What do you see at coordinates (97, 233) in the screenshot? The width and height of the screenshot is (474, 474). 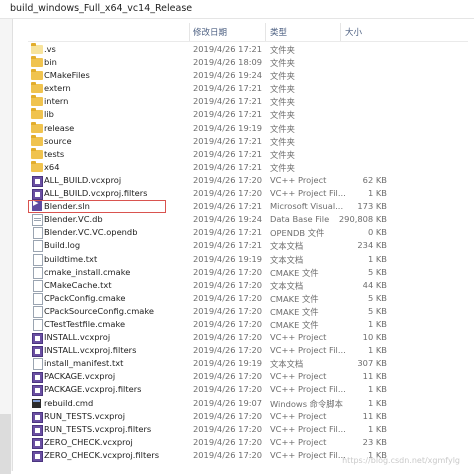 I see `file-name-cell: Blender.VC.VC.opendb` at bounding box center [97, 233].